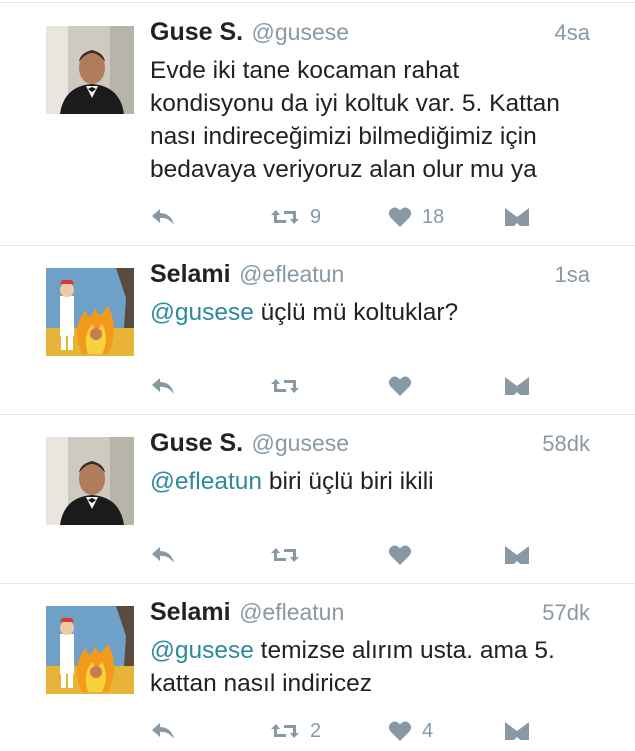  Describe the element at coordinates (261, 683) in the screenshot. I see `tweet-text-line: kattan nasıl indiricez` at that location.